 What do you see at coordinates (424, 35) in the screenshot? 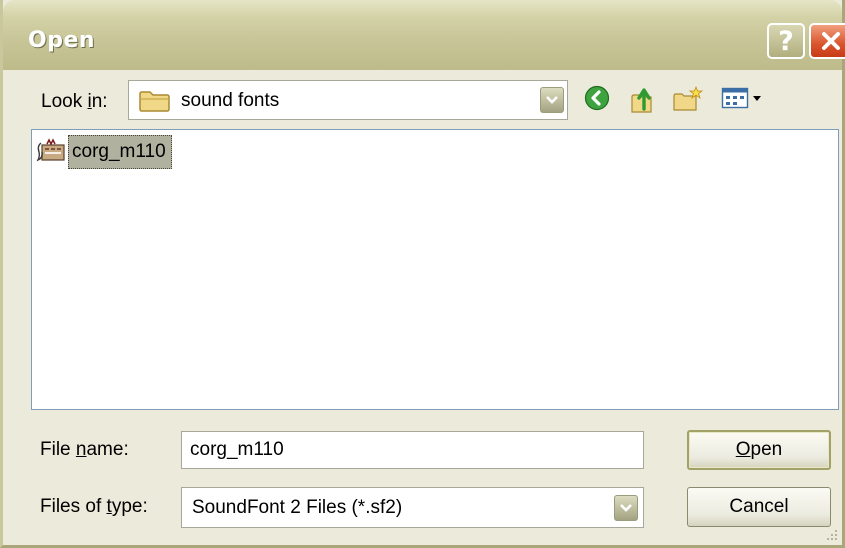
I see `title-bar: Open ?` at bounding box center [424, 35].